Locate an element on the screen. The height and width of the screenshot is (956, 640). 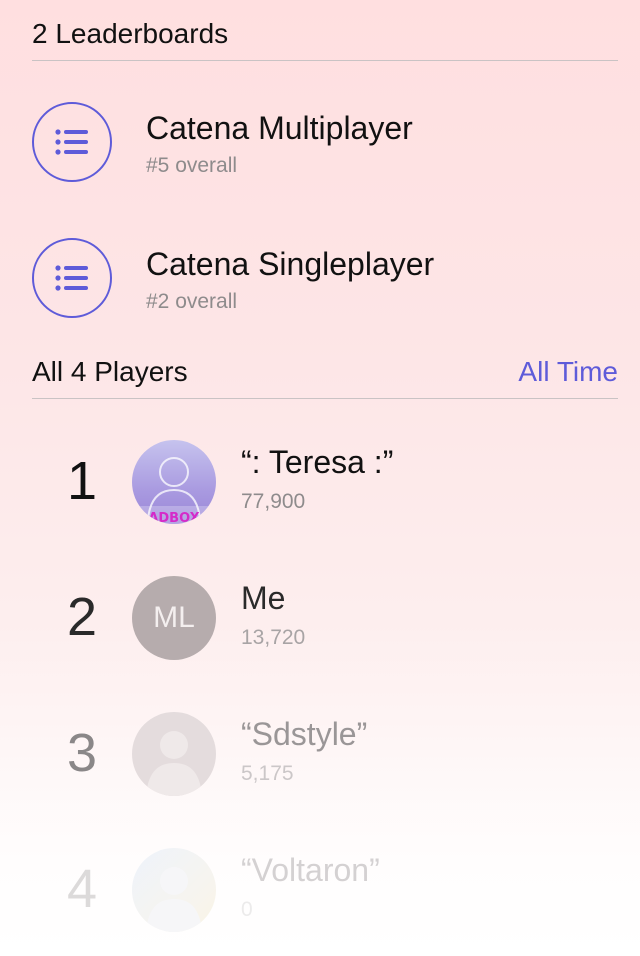
leaderboard-title: Catena Multiplayer is located at coordinates (279, 128).